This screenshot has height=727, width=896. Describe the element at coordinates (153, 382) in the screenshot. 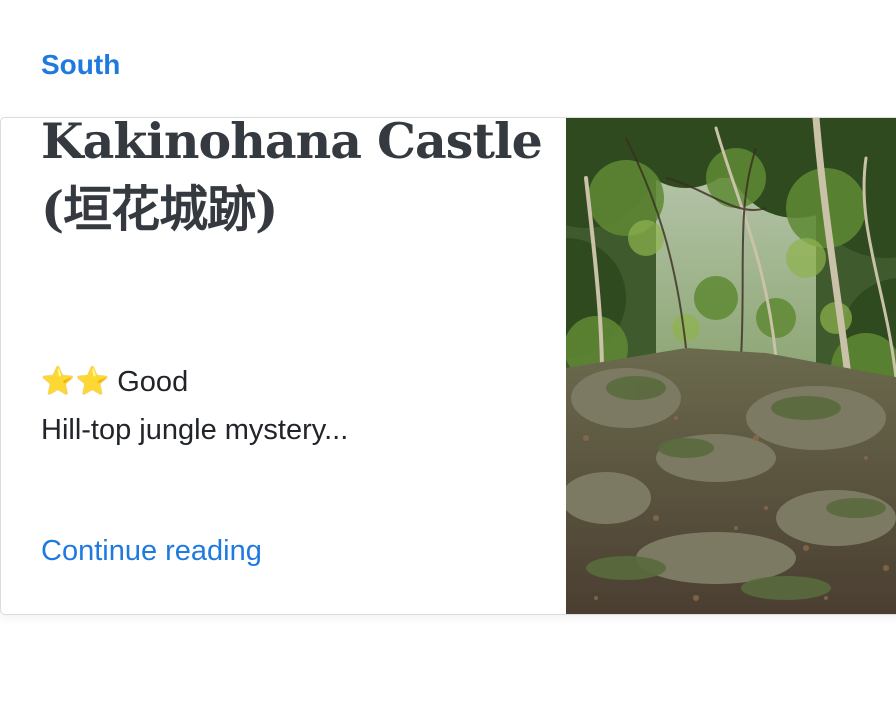

I see `rating-label: Good` at that location.